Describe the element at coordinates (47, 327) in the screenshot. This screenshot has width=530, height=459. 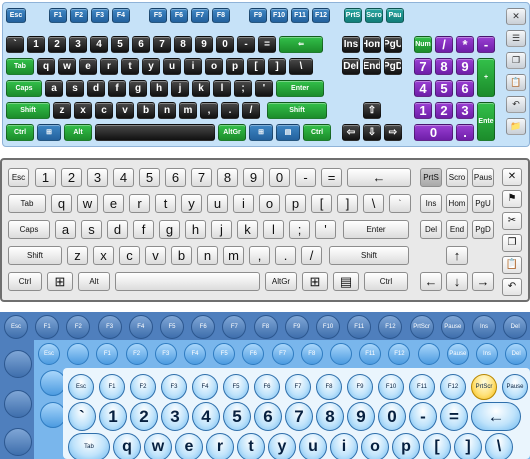
I see `back-key-f1: F1` at that location.